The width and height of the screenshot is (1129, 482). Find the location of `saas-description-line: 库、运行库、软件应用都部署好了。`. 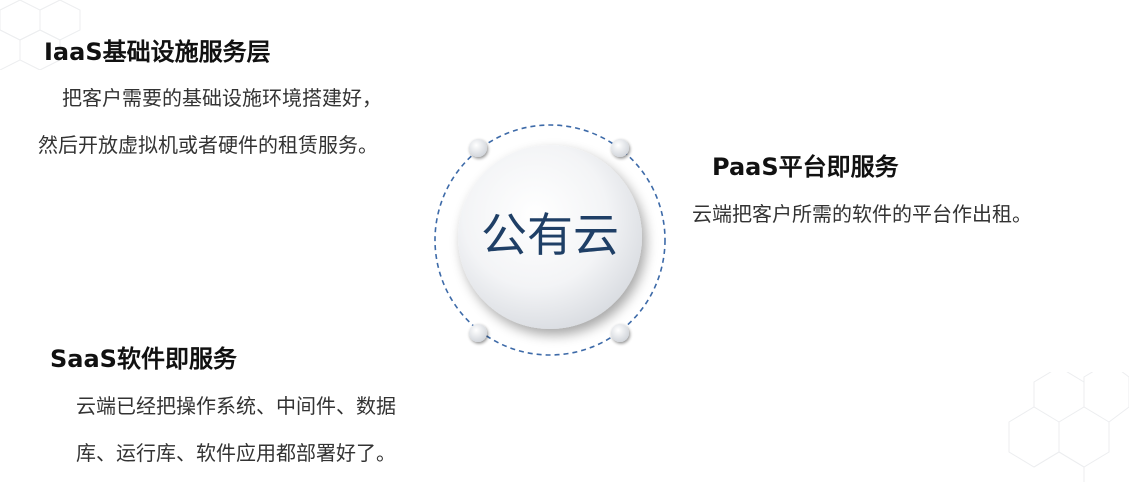

saas-description-line: 库、运行库、软件应用都部署好了。 is located at coordinates (236, 453).